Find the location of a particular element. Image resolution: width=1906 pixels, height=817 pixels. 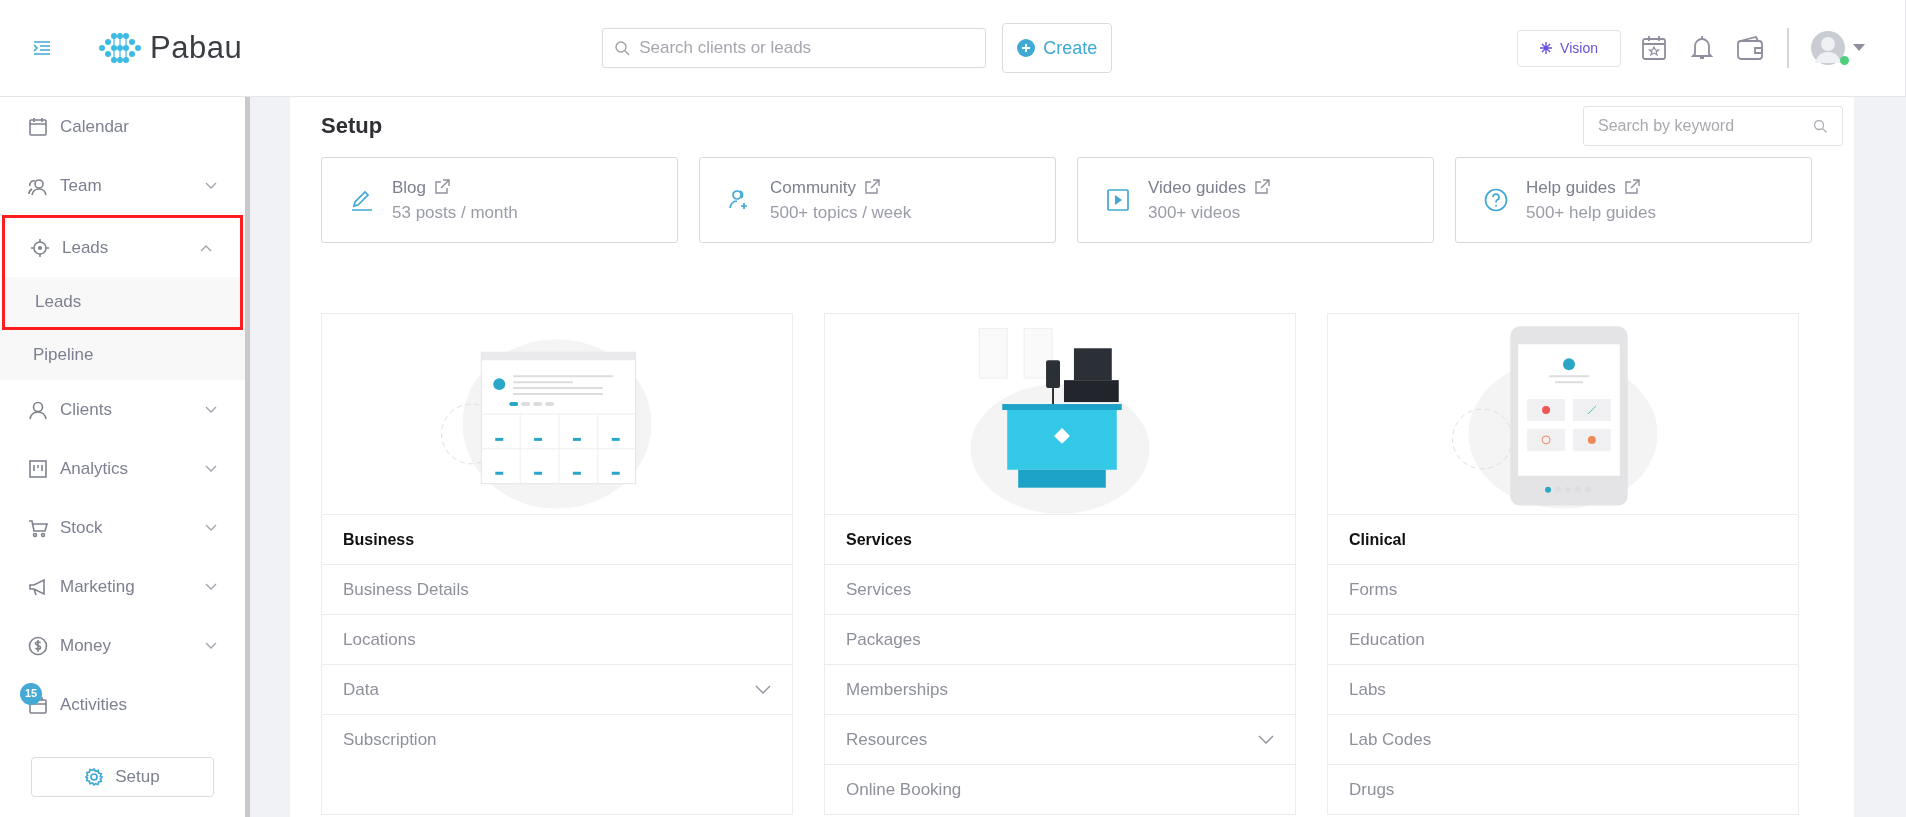

megaphone-icon is located at coordinates (38, 586).